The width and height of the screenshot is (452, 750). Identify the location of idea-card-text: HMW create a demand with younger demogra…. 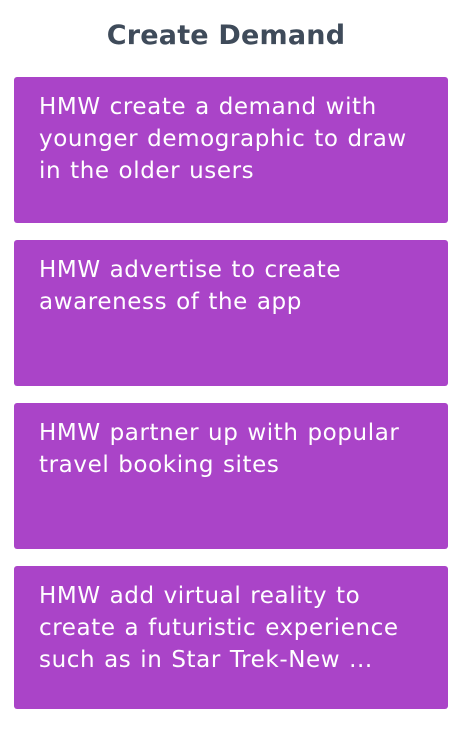
(223, 139).